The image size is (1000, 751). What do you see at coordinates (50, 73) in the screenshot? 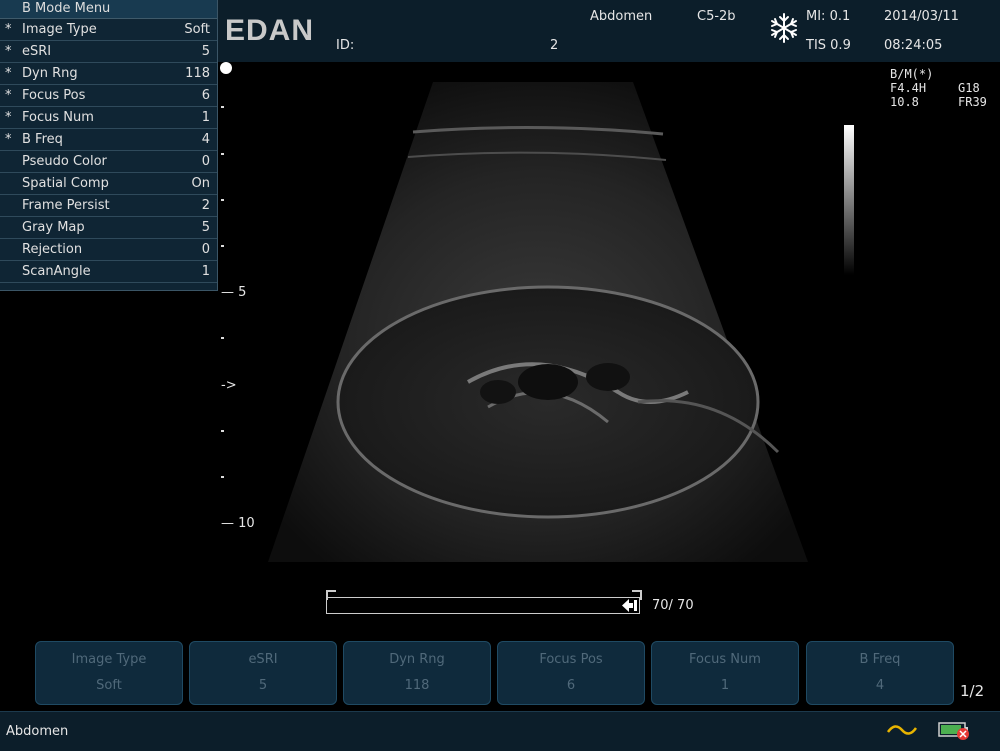
I see `menu-item-label: Dyn Rng` at bounding box center [50, 73].